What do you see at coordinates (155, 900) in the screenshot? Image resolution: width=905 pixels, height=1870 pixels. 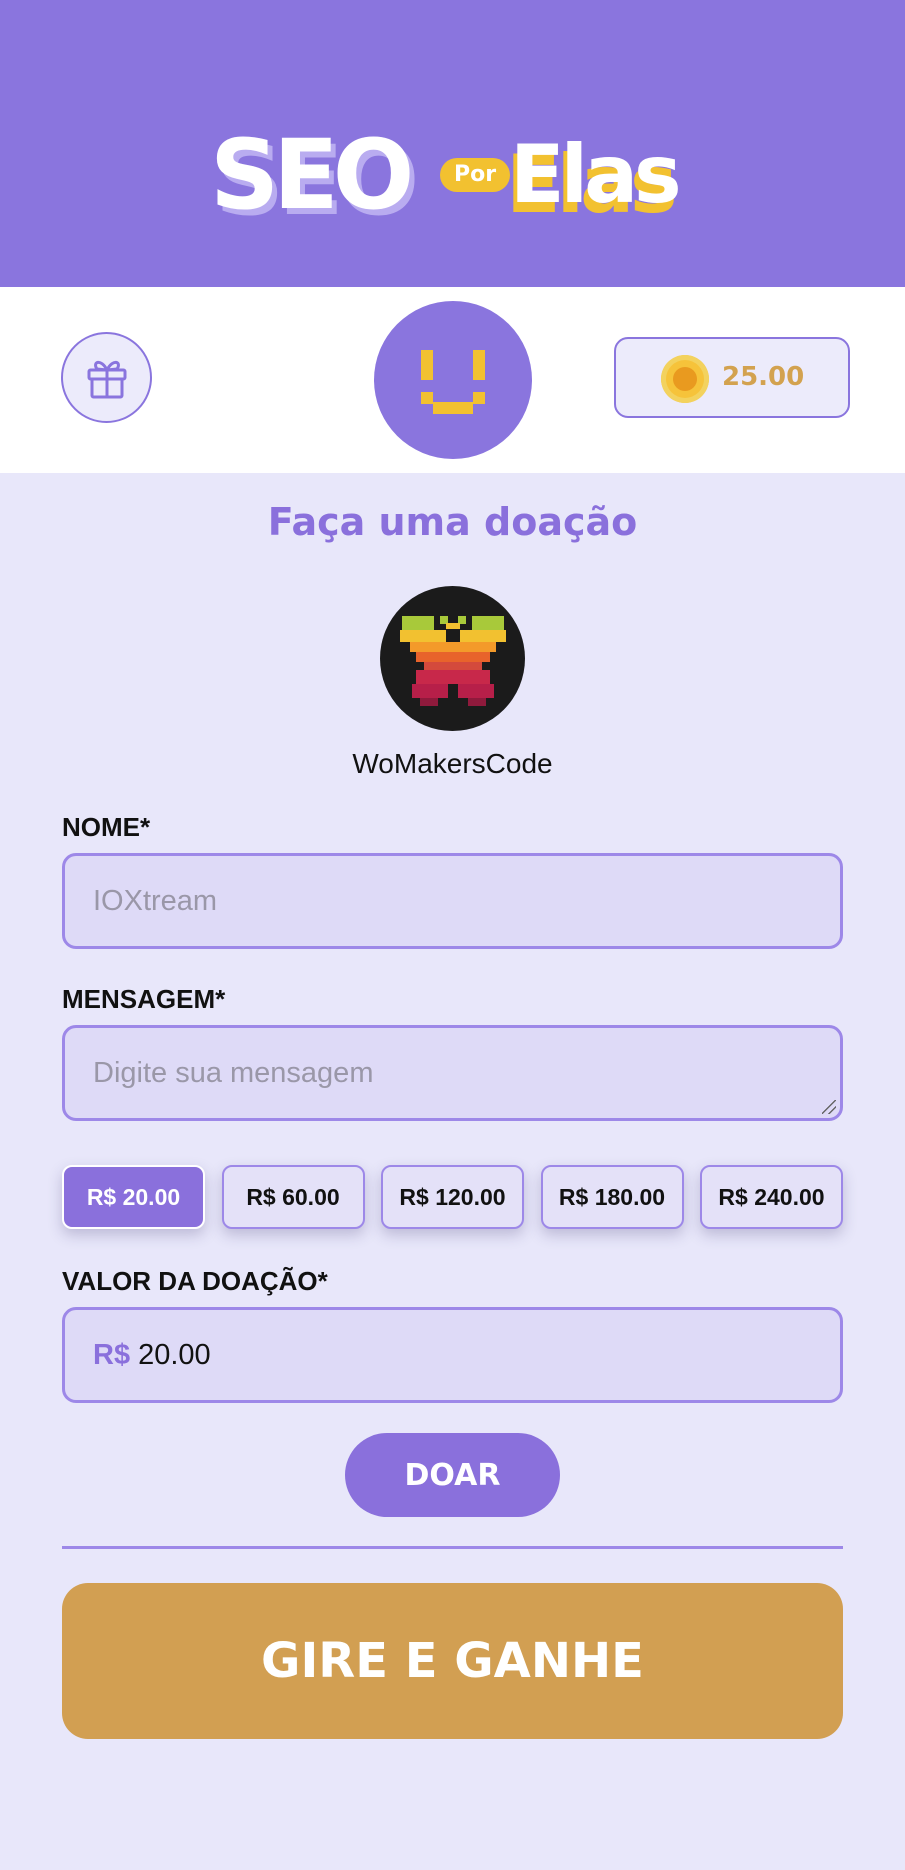 I see `name-placeholder: IOXtream` at bounding box center [155, 900].